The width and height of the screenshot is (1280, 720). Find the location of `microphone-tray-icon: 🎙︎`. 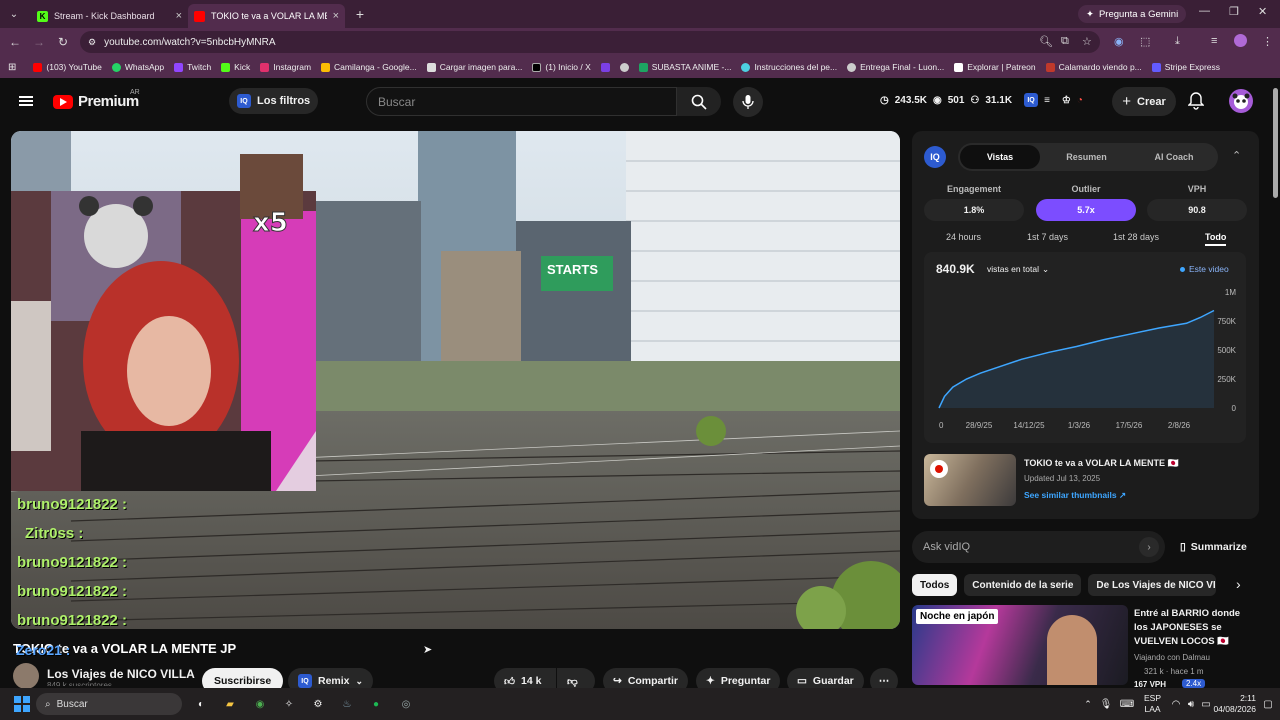

microphone-tray-icon: 🎙︎ is located at coordinates (1106, 704).